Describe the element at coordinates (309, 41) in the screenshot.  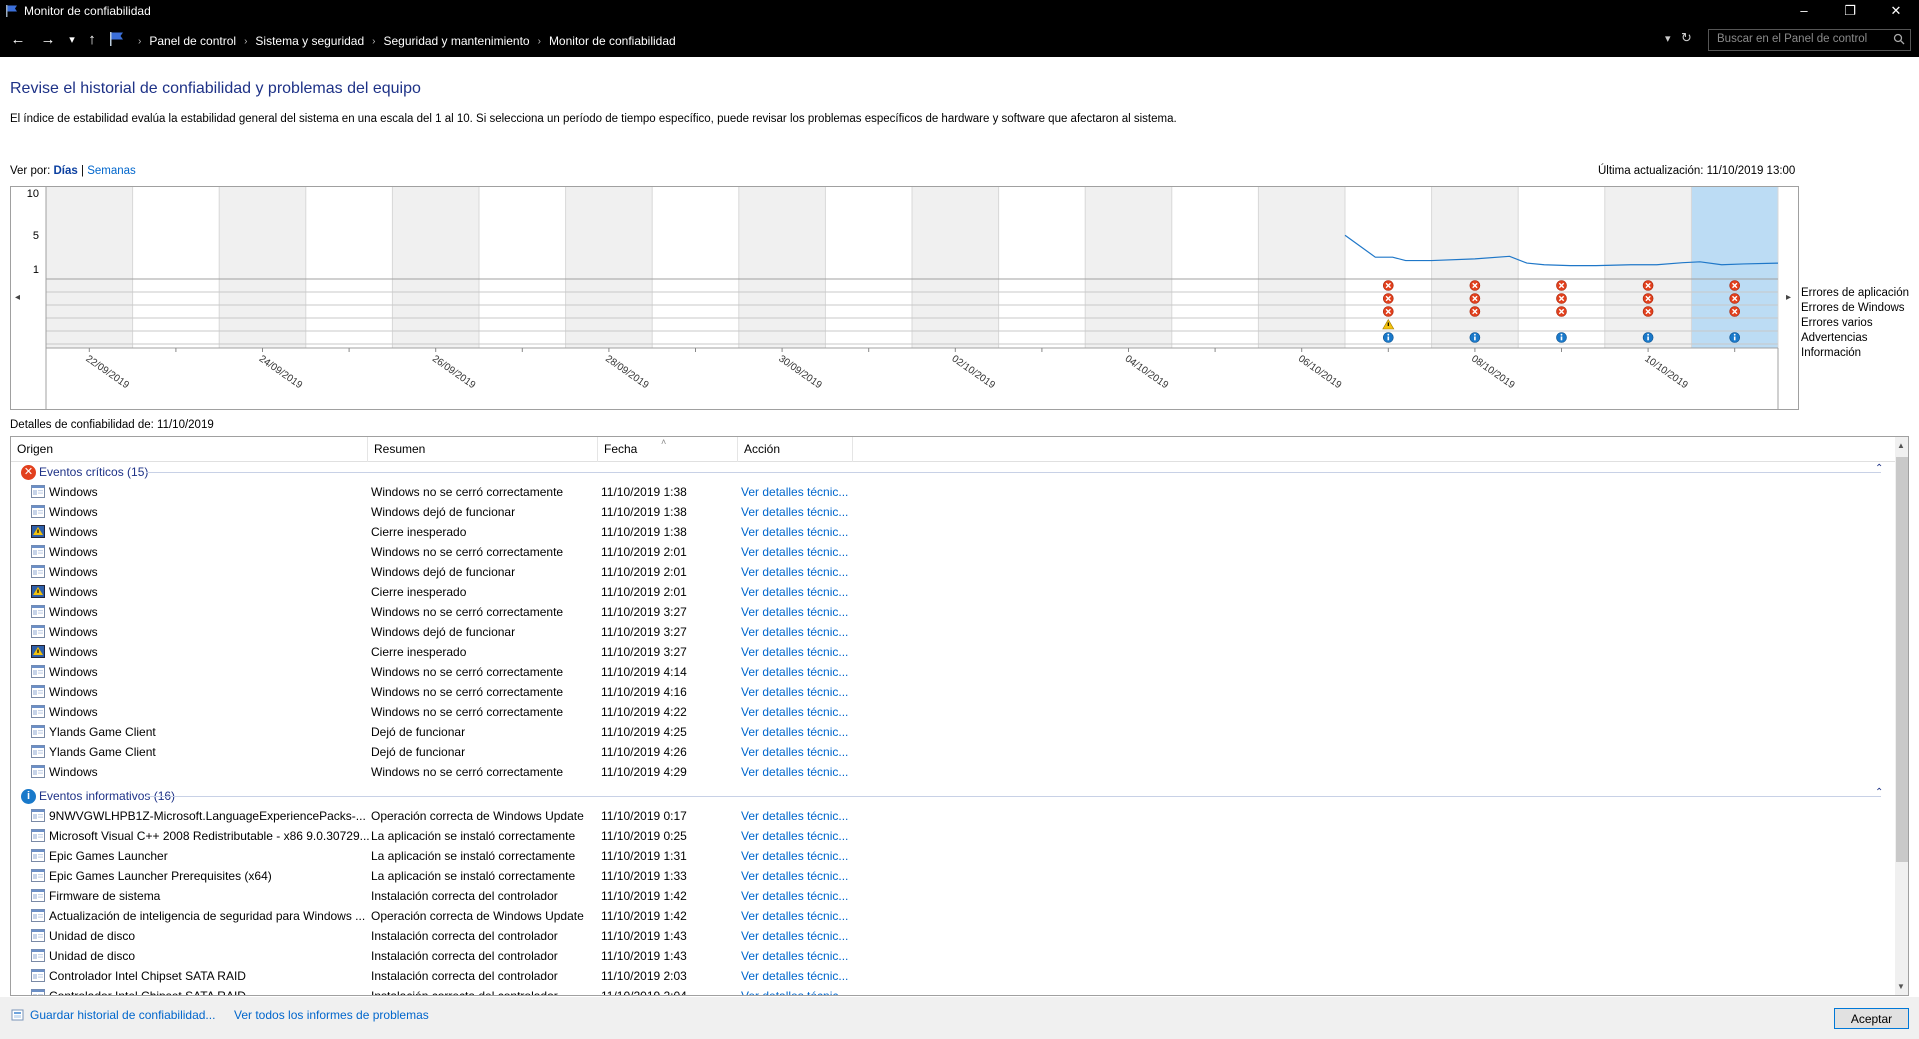
I see `breadcrumb-item: Sistema y seguridad` at that location.